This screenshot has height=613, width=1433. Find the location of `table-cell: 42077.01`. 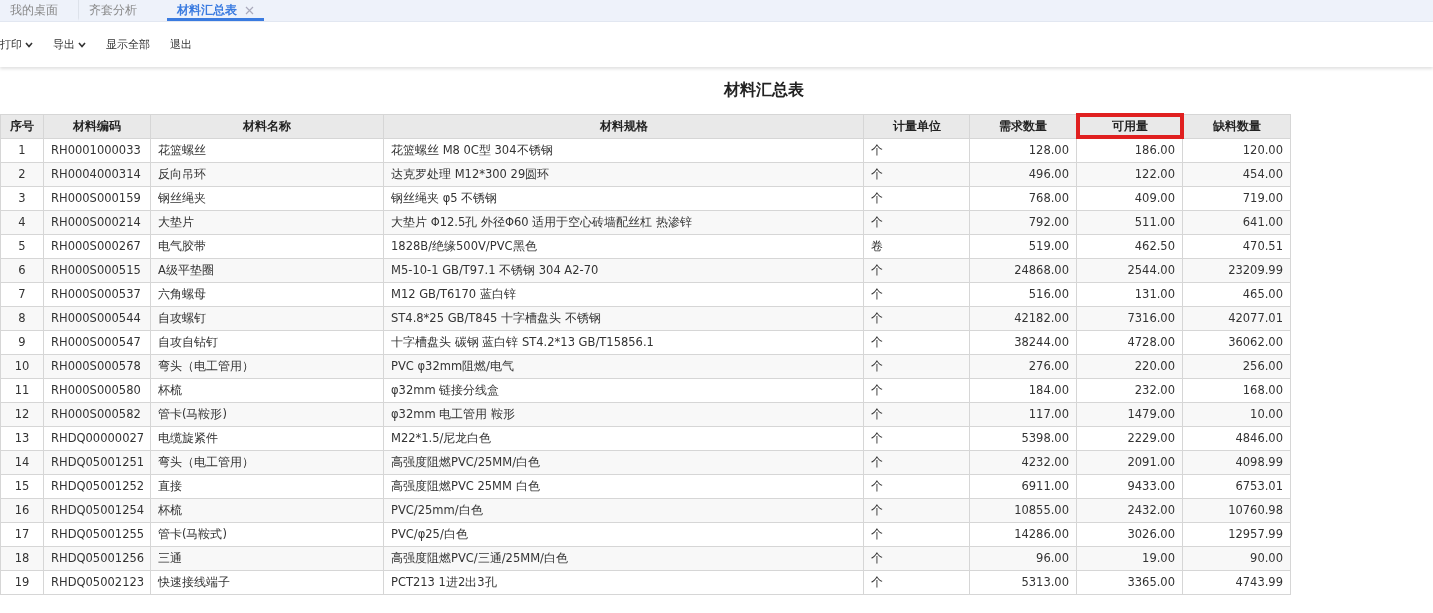

table-cell: 42077.01 is located at coordinates (1236, 318).